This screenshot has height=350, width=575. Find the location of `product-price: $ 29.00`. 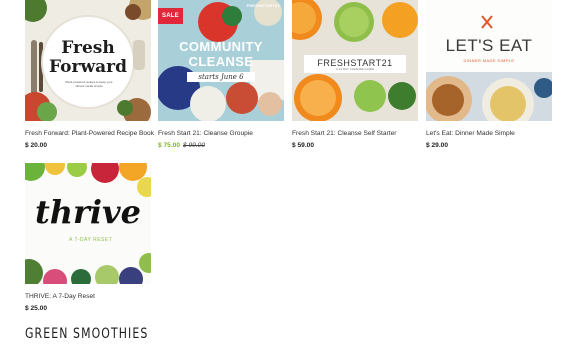

product-price: $ 29.00 is located at coordinates (437, 145).